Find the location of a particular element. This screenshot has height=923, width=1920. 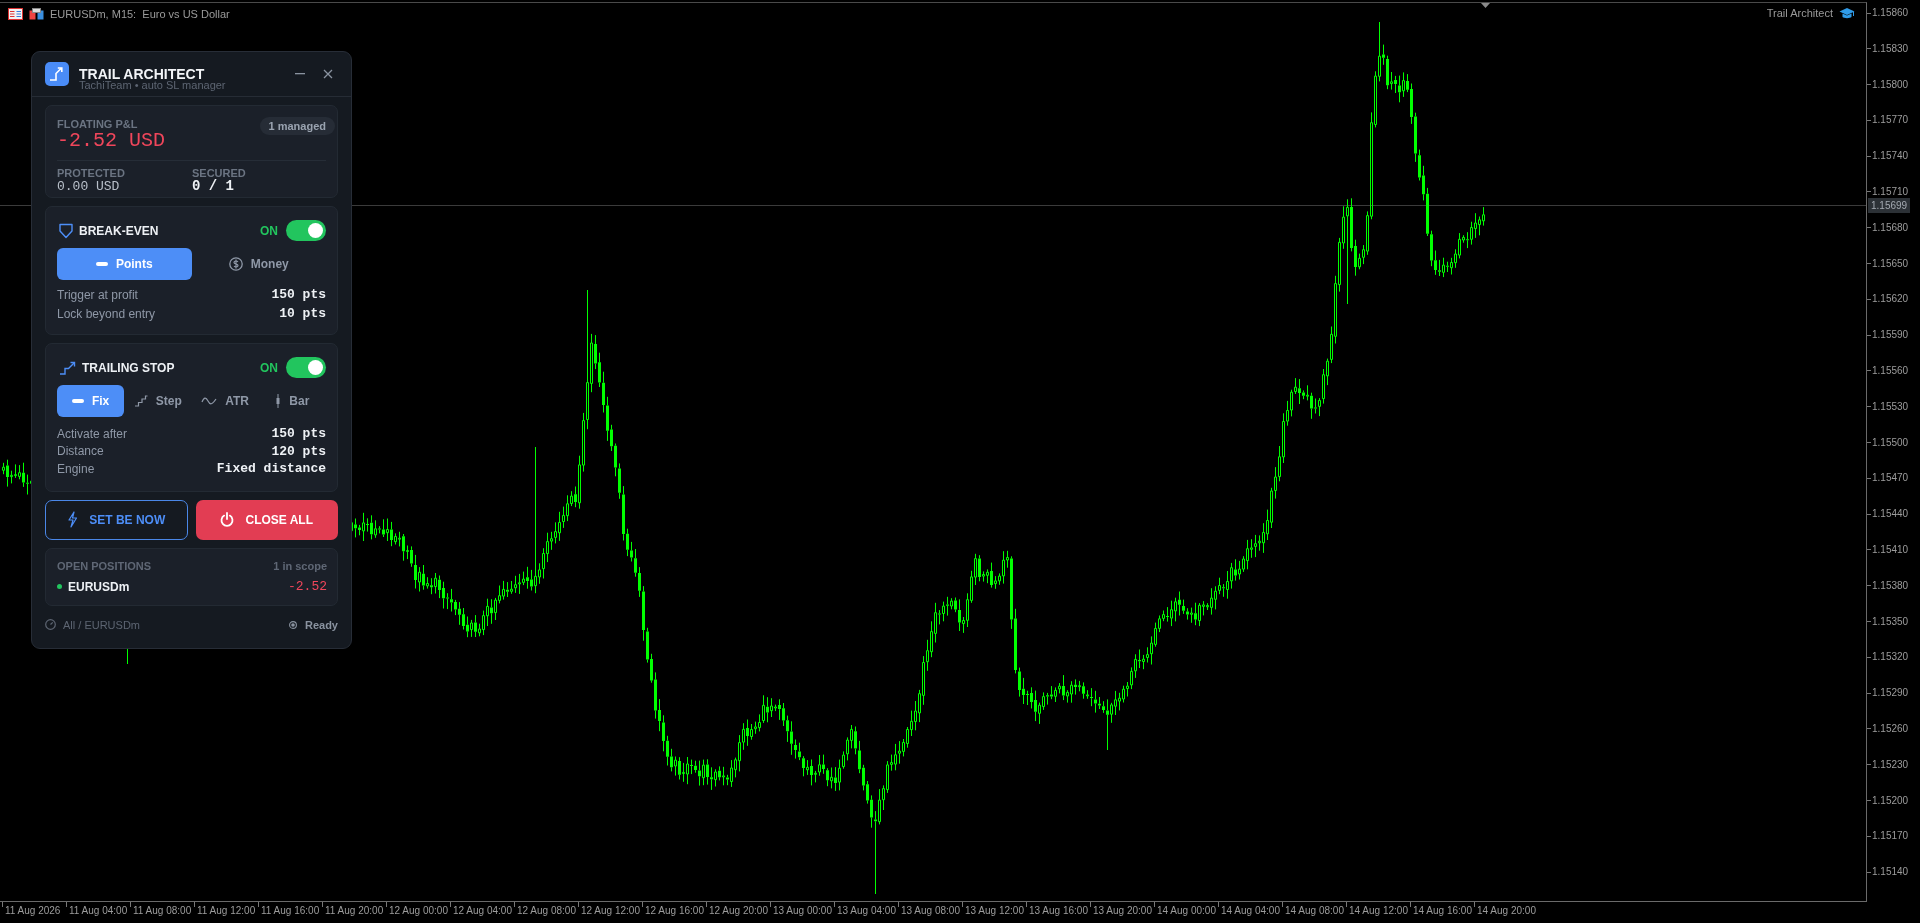

time-label: 12 Aug 08:00 is located at coordinates (546, 911).